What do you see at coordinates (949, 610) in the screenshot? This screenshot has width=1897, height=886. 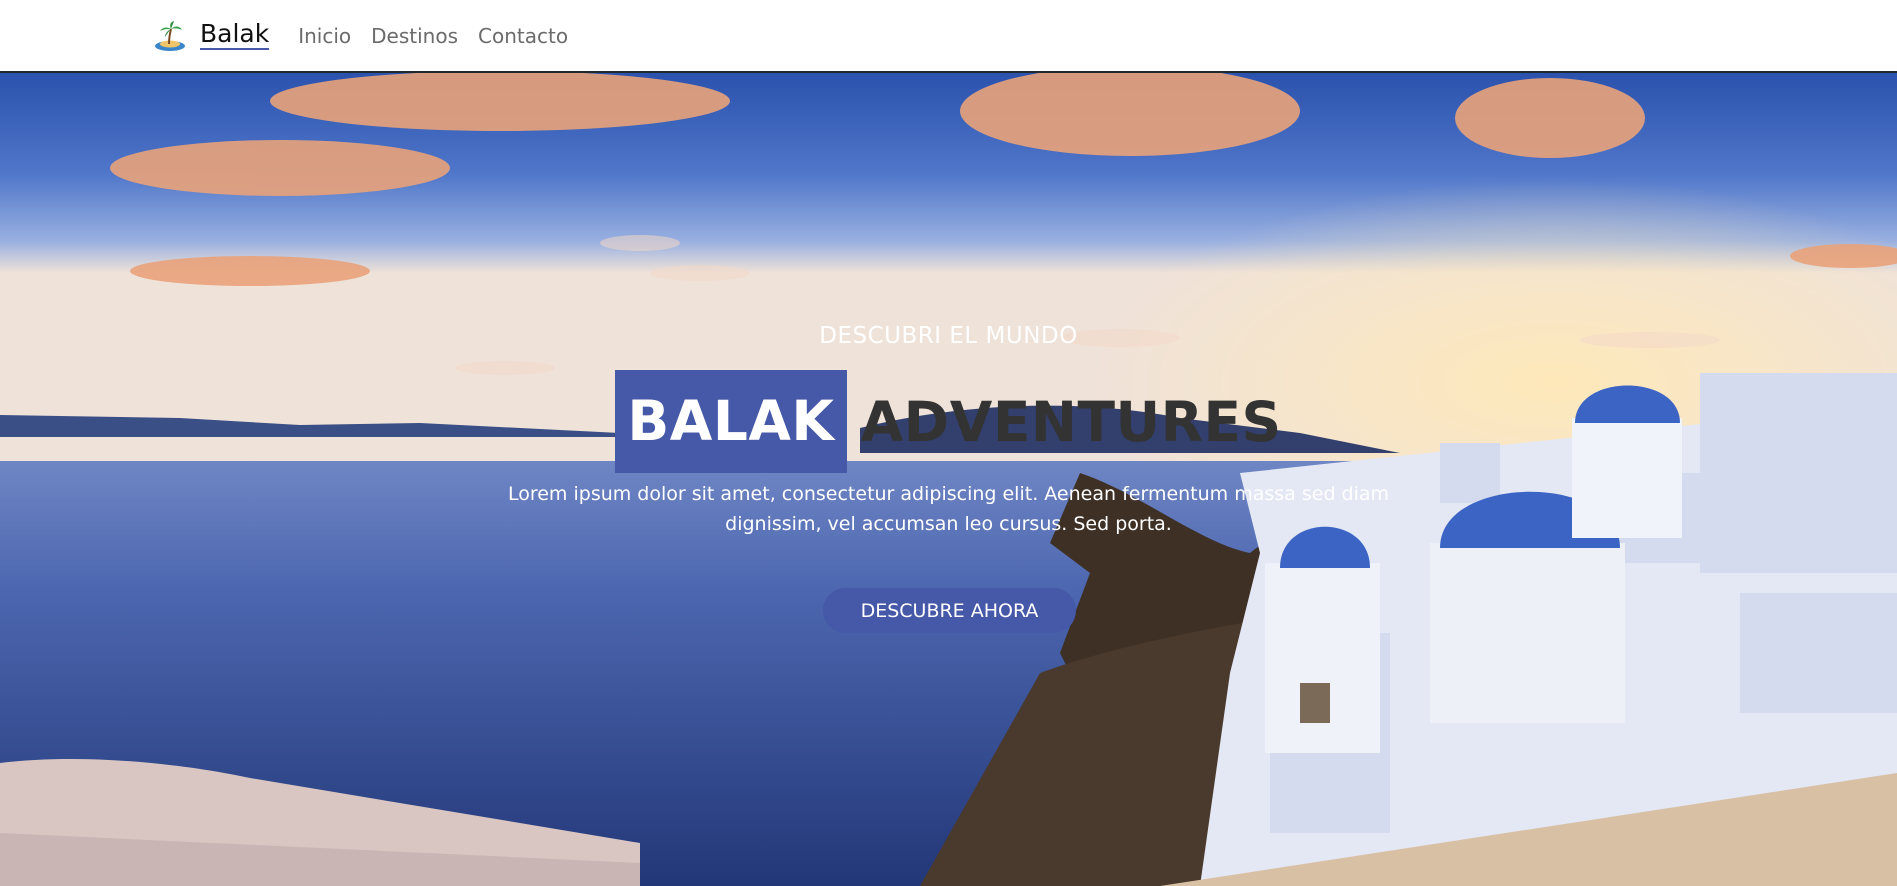 I see `discover-now-button: DESCUBRE AHORA` at bounding box center [949, 610].